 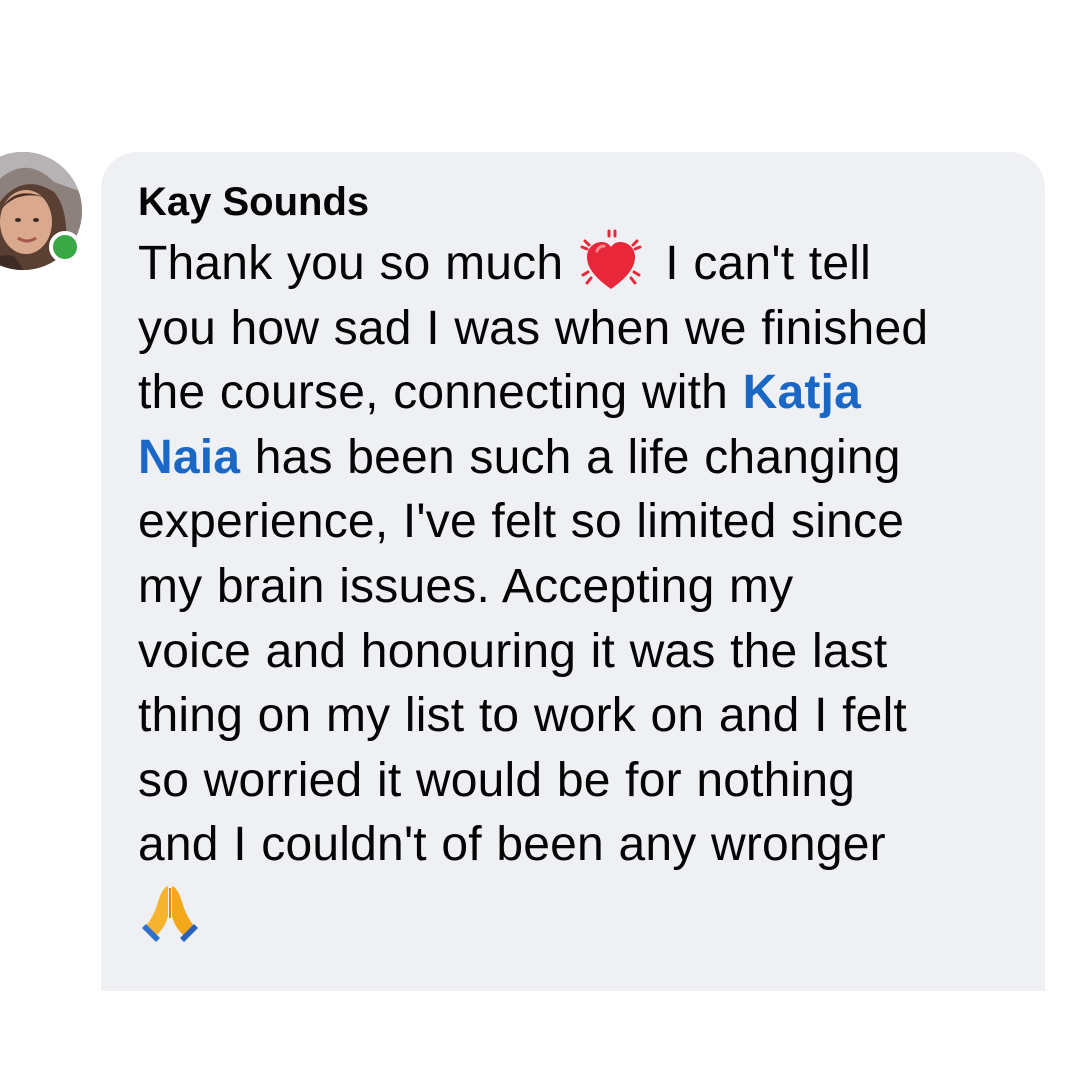 I want to click on comment-line-2: you how sad I was when we finished, so click(x=533, y=328).